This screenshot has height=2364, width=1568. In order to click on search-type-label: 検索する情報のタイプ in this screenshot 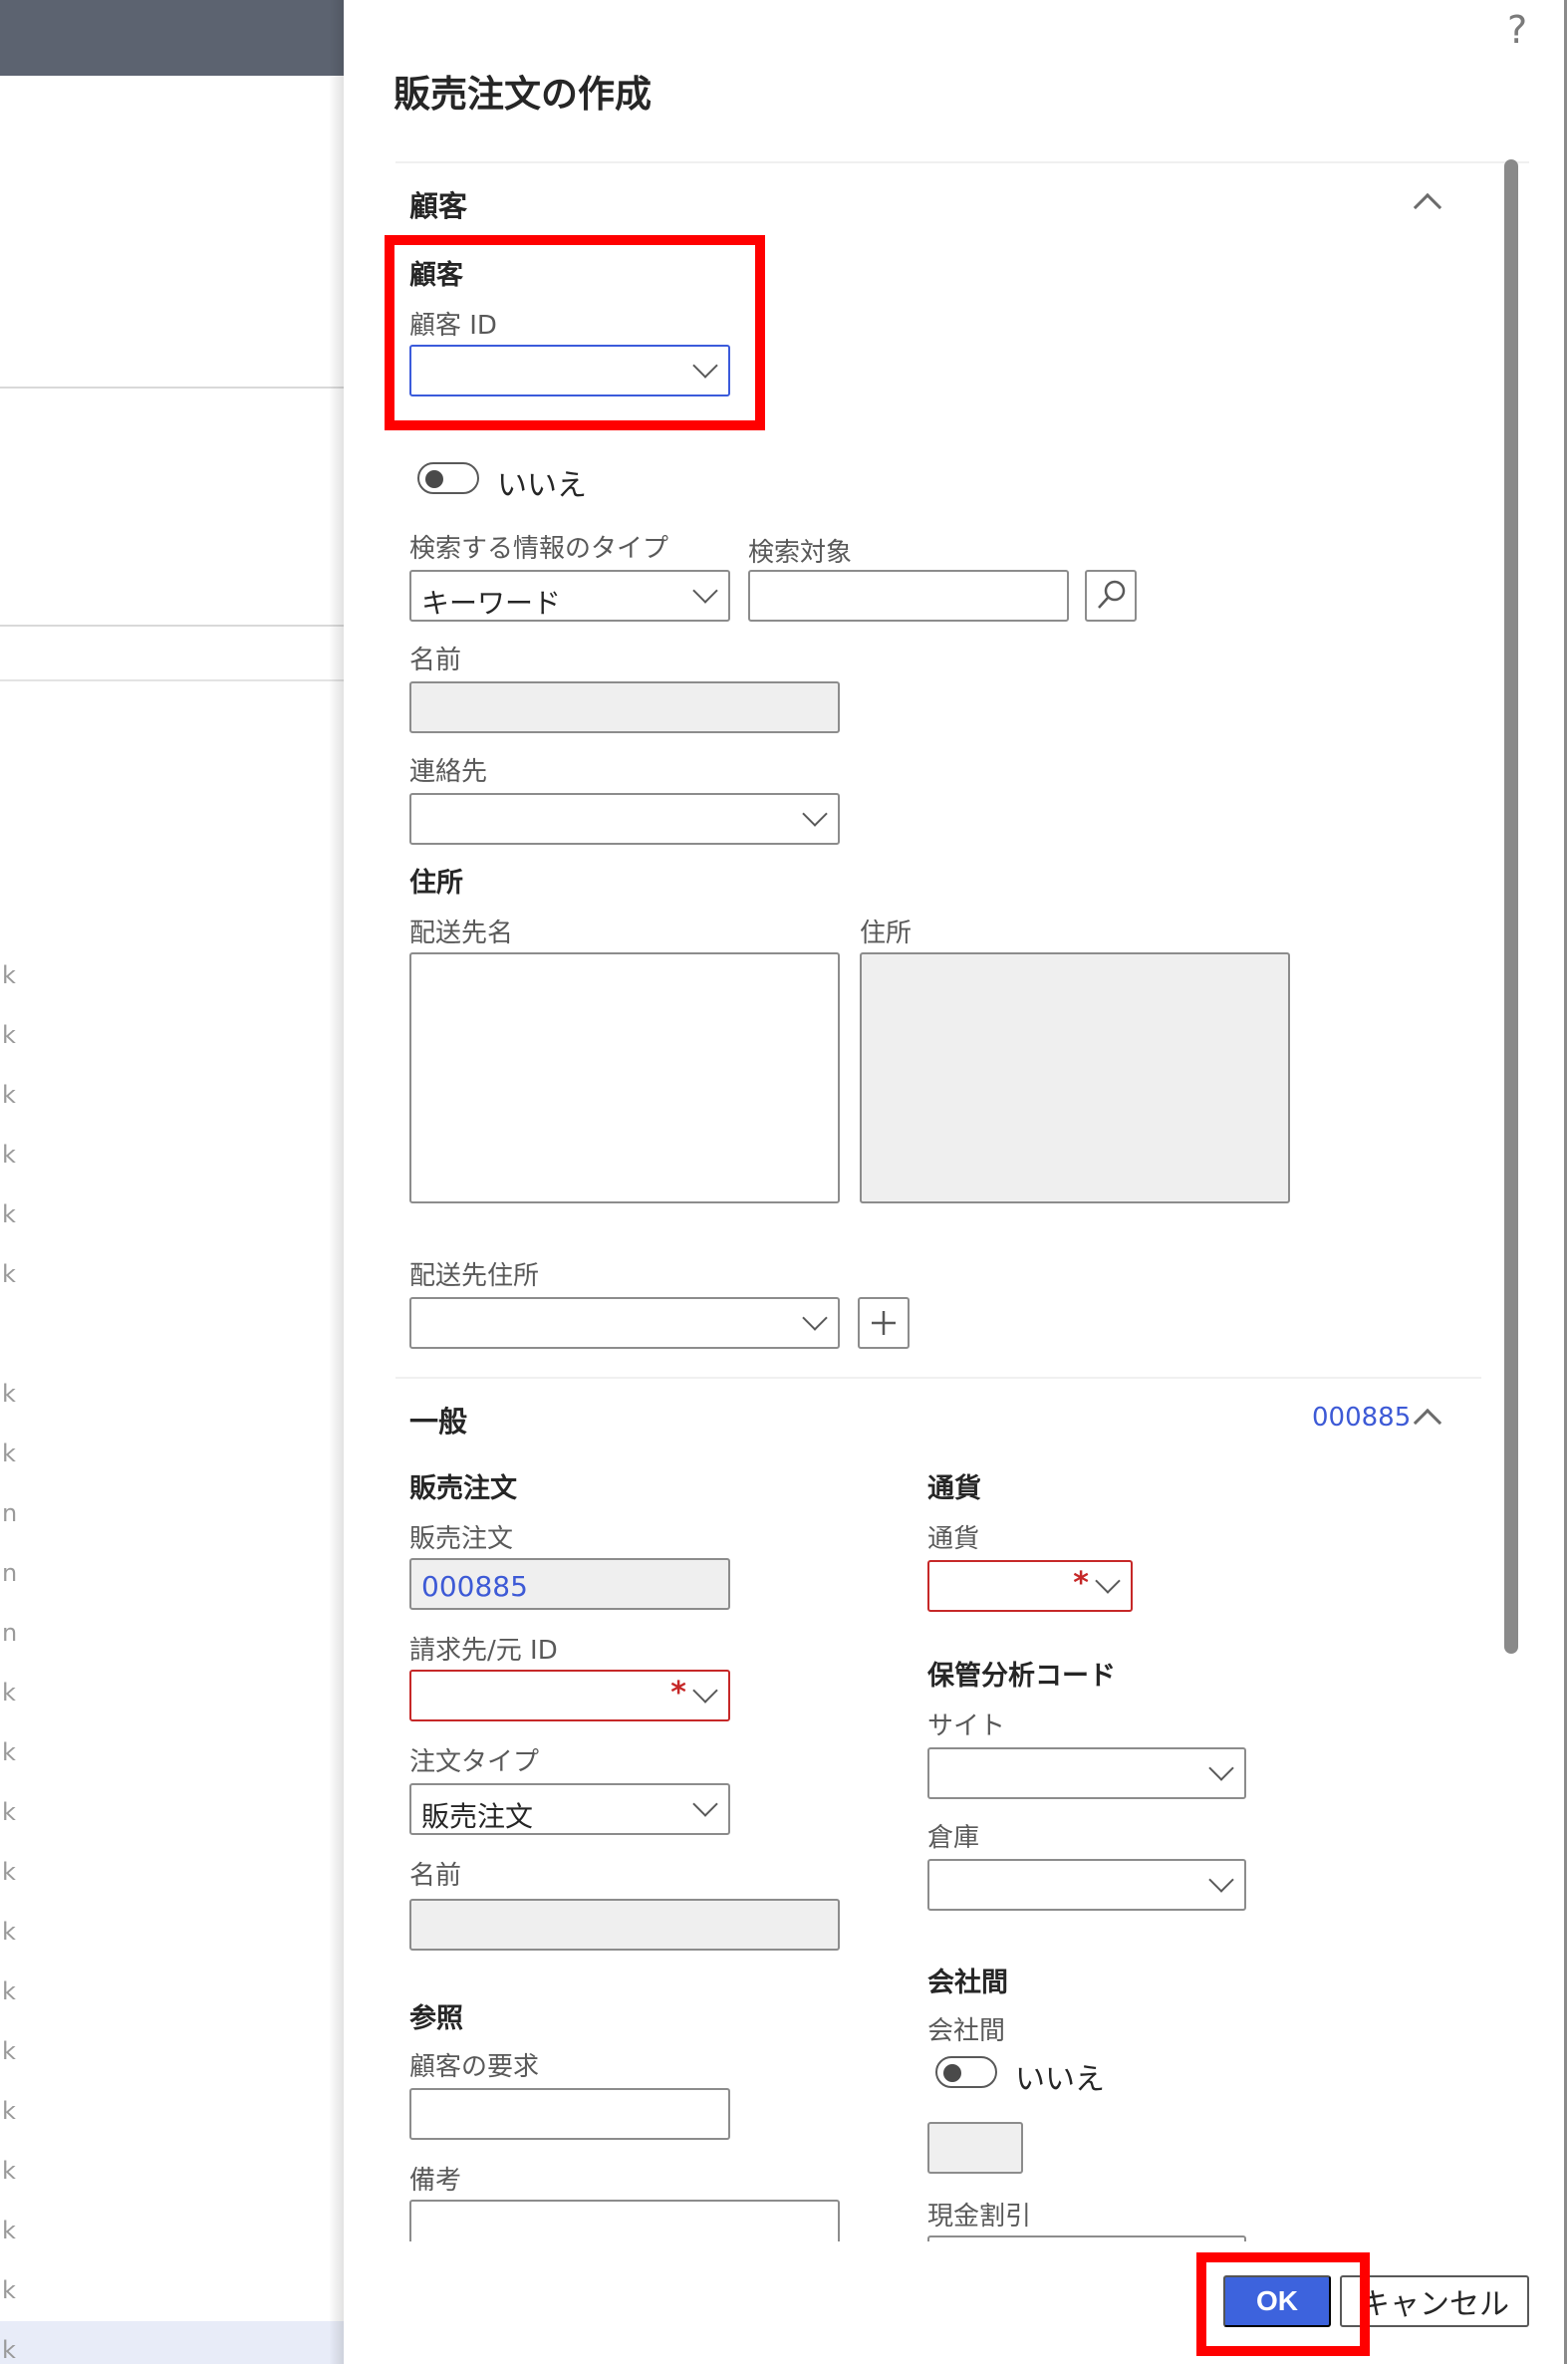, I will do `click(539, 549)`.